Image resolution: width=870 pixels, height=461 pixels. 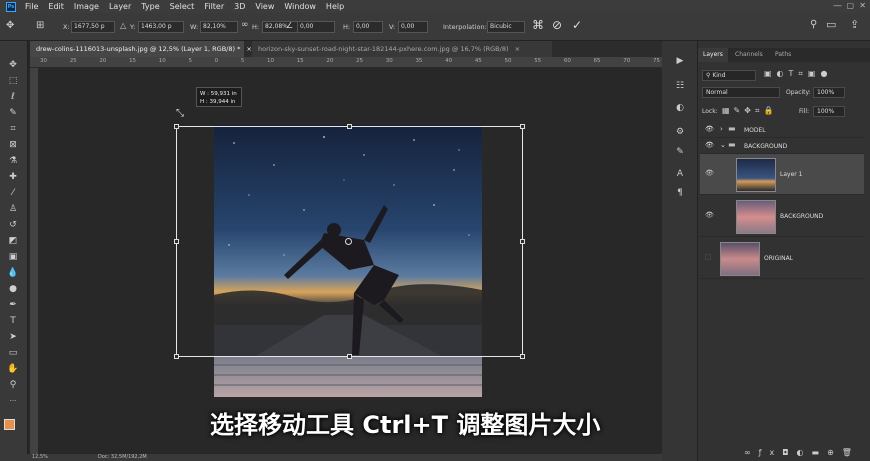 What do you see at coordinates (13, 241) in the screenshot?
I see `eraser-tool-icon: ◩` at bounding box center [13, 241].